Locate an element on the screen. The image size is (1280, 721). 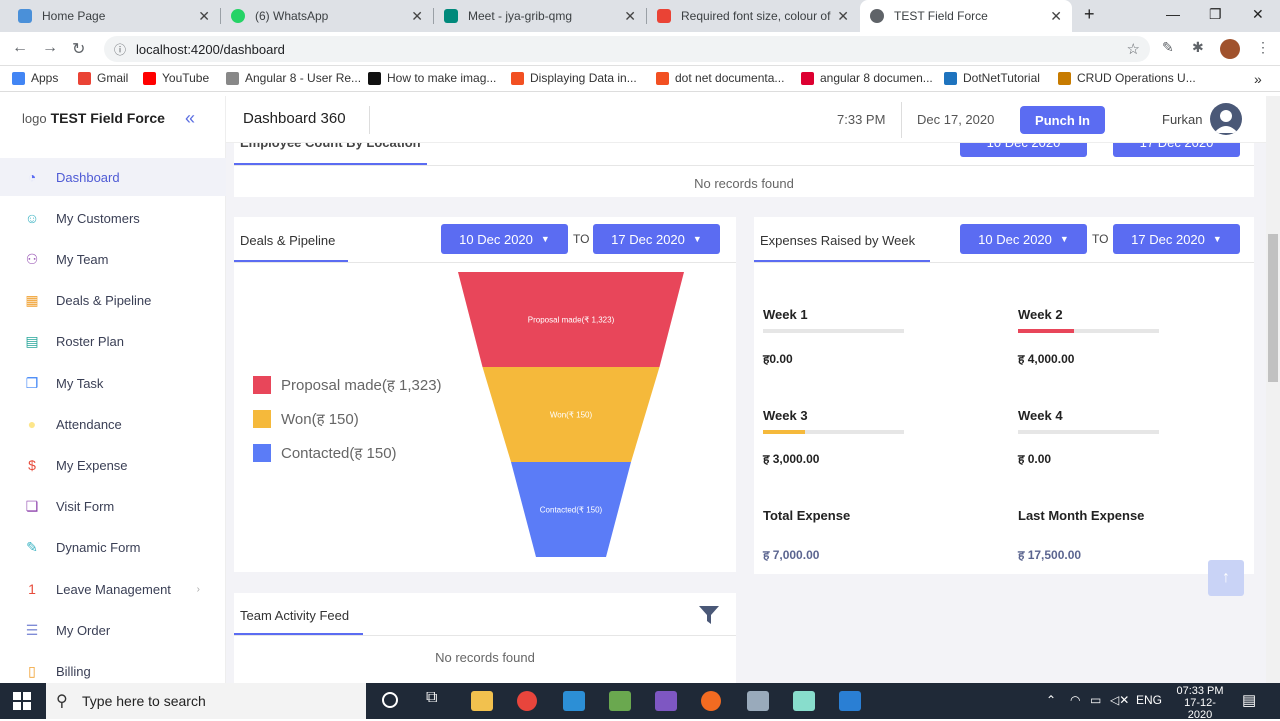
bookmark-youtube: YouTube is located at coordinates (176, 78).